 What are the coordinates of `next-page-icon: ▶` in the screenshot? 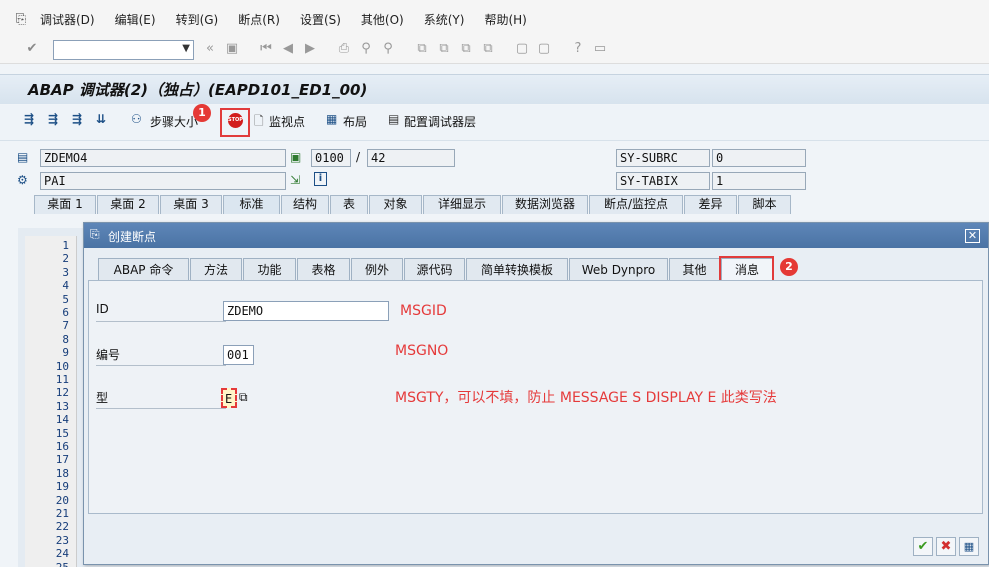 It's located at (310, 48).